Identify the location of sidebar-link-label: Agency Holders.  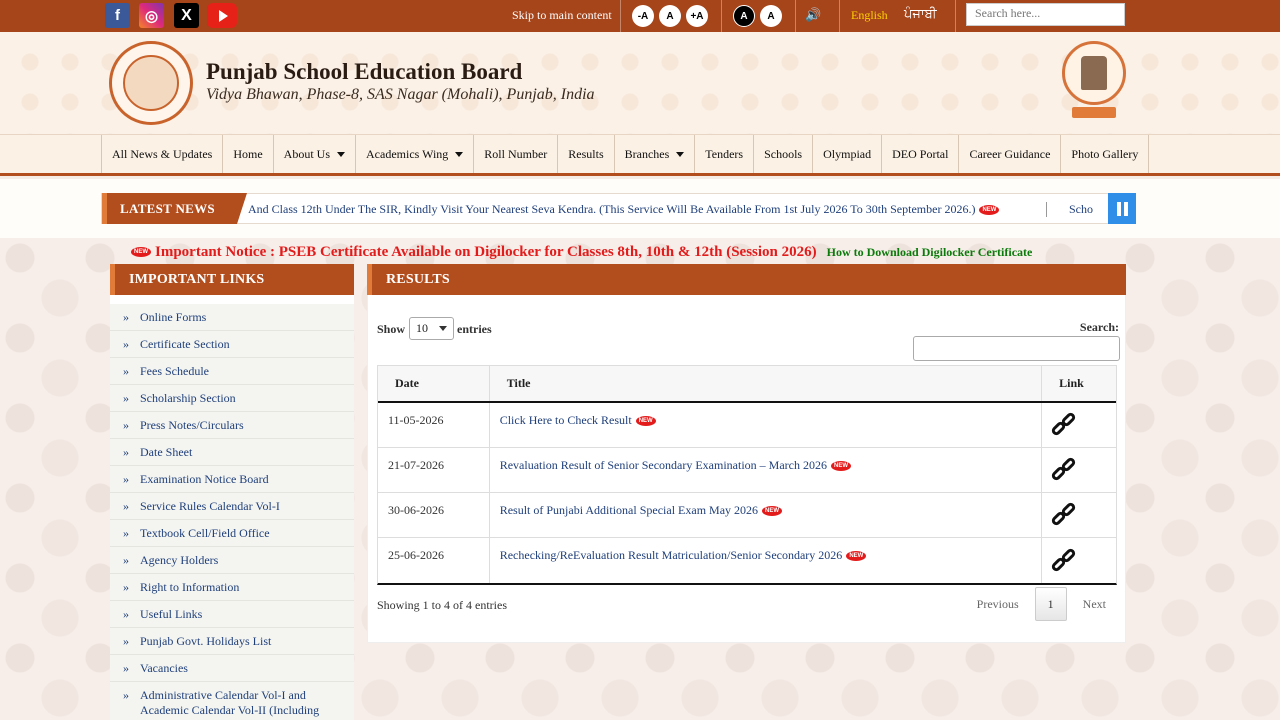
(179, 559).